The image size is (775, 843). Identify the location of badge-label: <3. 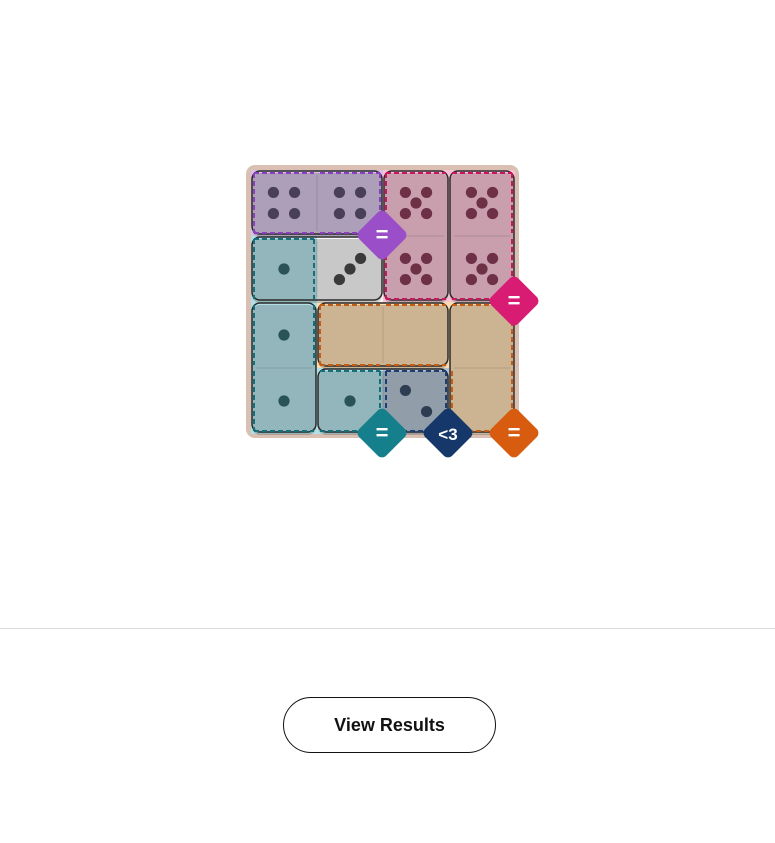
(447, 434).